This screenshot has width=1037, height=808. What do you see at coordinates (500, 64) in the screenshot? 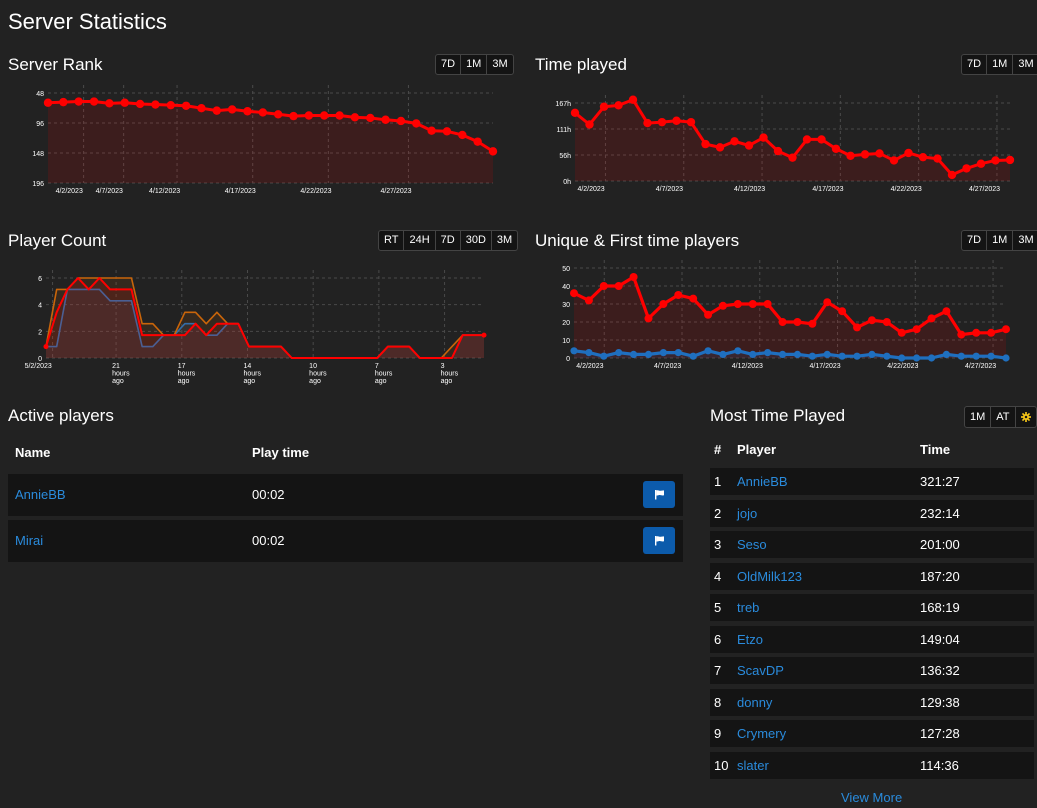
I see `server-rank-3m-button: 3M` at bounding box center [500, 64].